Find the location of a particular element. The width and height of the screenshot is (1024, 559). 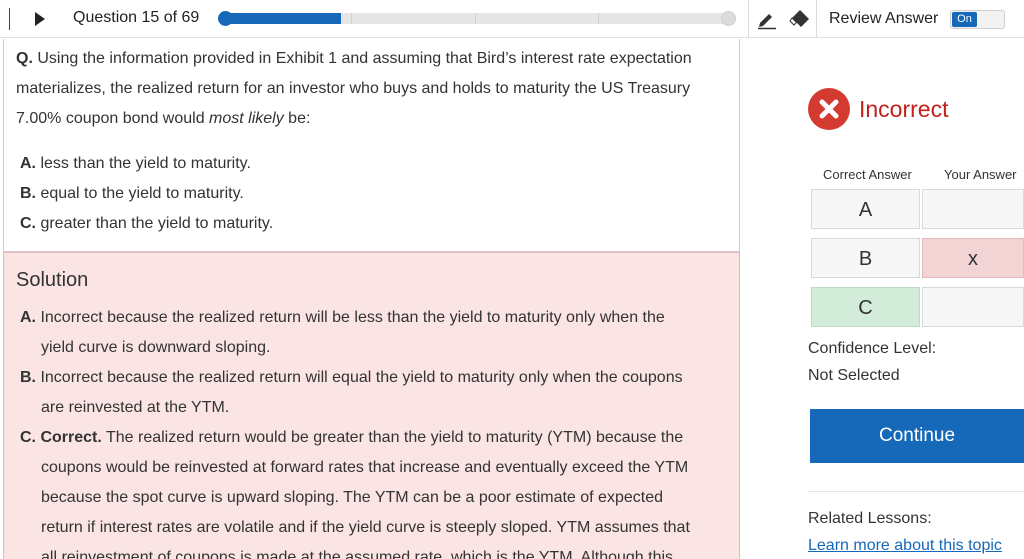

eraser-icon is located at coordinates (800, 19).